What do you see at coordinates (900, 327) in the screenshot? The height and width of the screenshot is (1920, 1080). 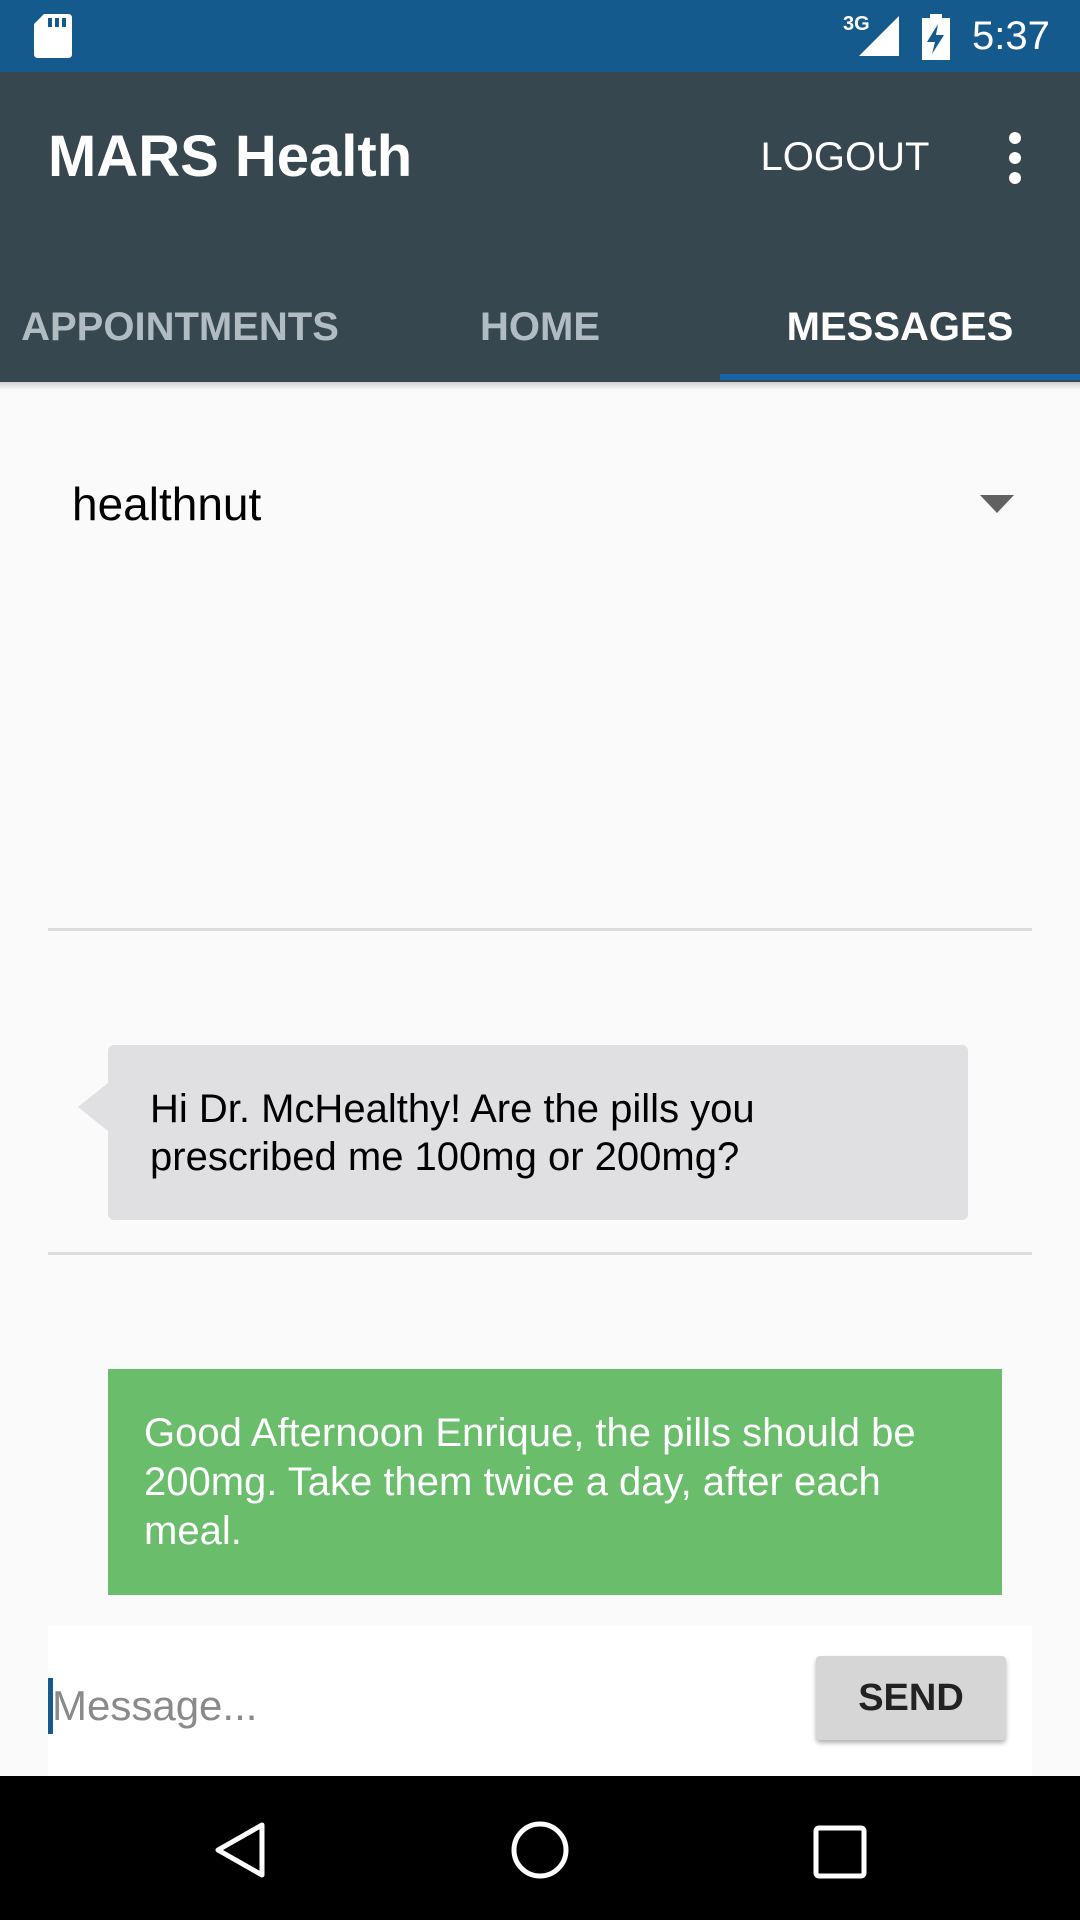 I see `tab-messages: MESSAGES` at bounding box center [900, 327].